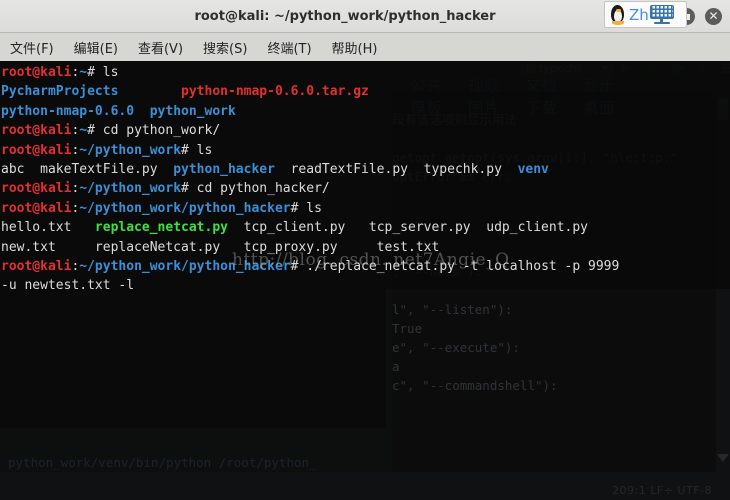  I want to click on keyboard-icon, so click(661, 14).